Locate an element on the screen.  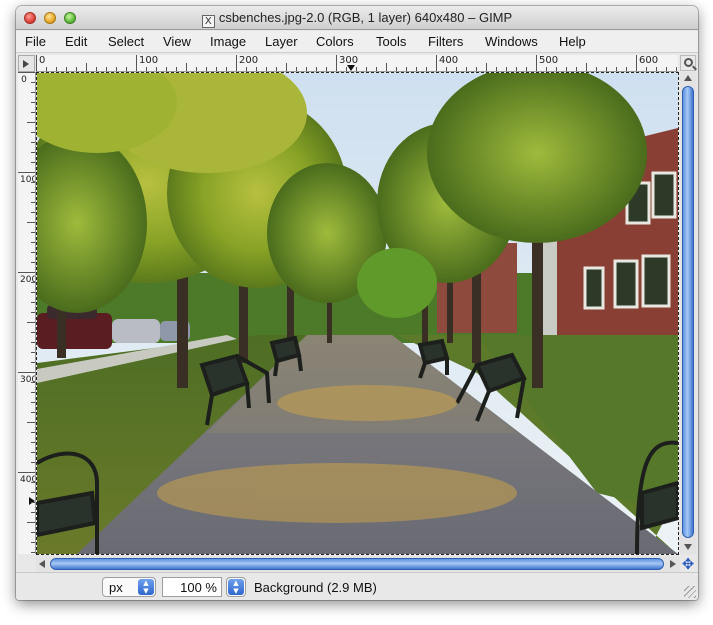
vertical-scrollbar is located at coordinates (688, 313).